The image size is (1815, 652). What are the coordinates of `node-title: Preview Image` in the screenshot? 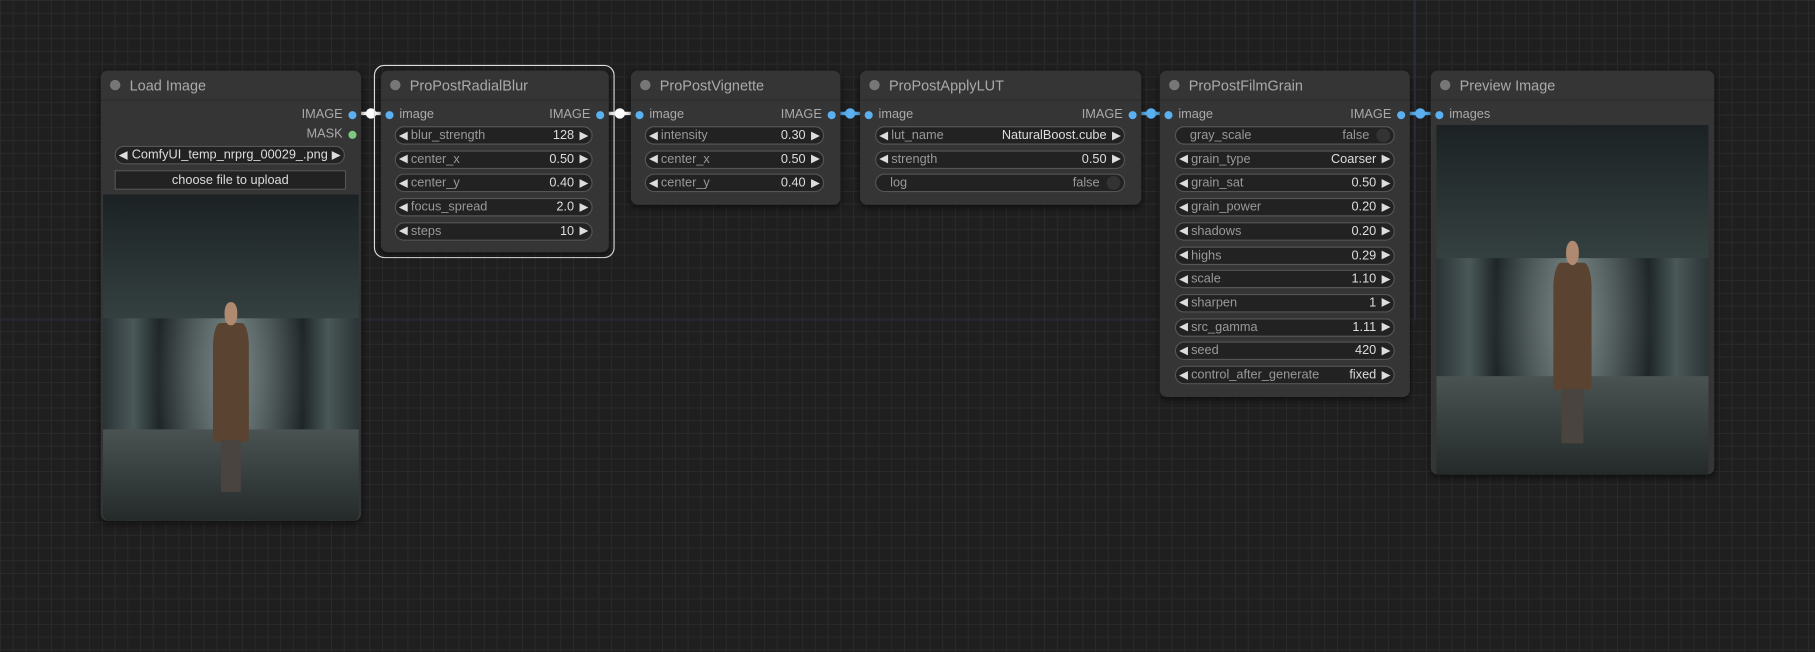 It's located at (1572, 86).